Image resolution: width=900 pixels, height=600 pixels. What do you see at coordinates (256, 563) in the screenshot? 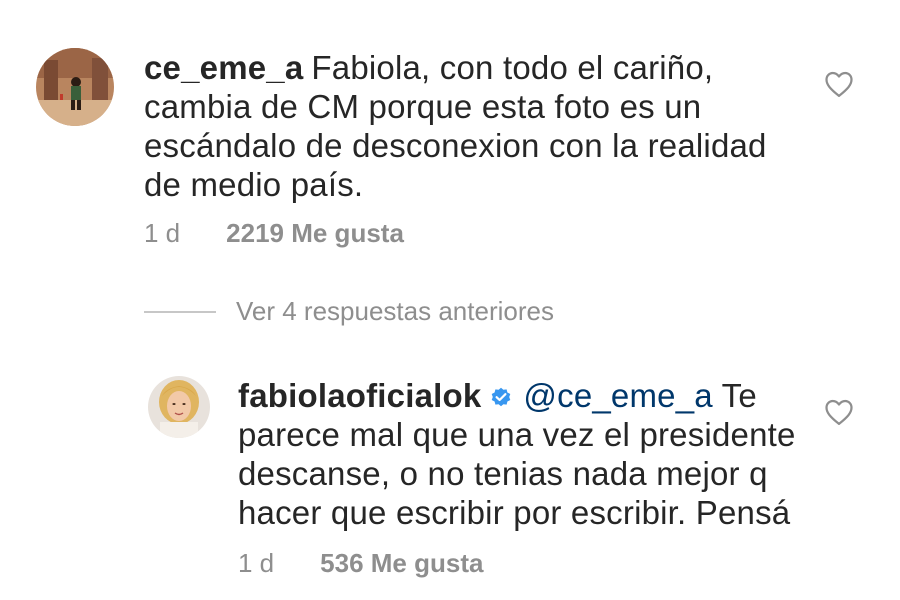
I see `reply-time: 1 d` at bounding box center [256, 563].